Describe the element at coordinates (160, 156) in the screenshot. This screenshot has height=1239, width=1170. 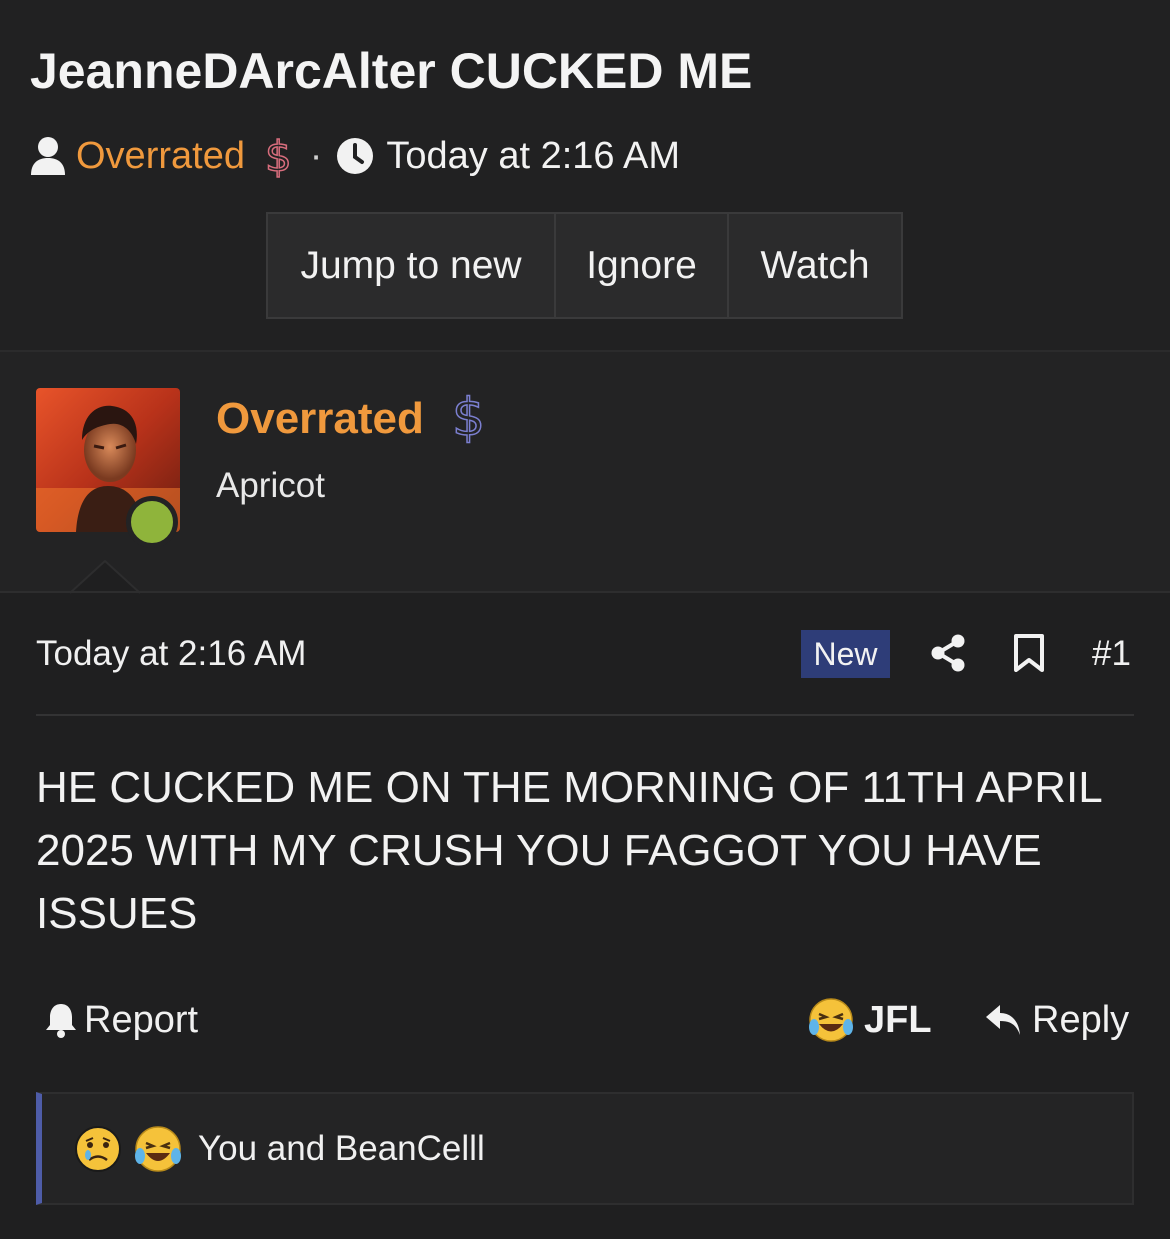
I see `thread-author-link: Overrated` at that location.